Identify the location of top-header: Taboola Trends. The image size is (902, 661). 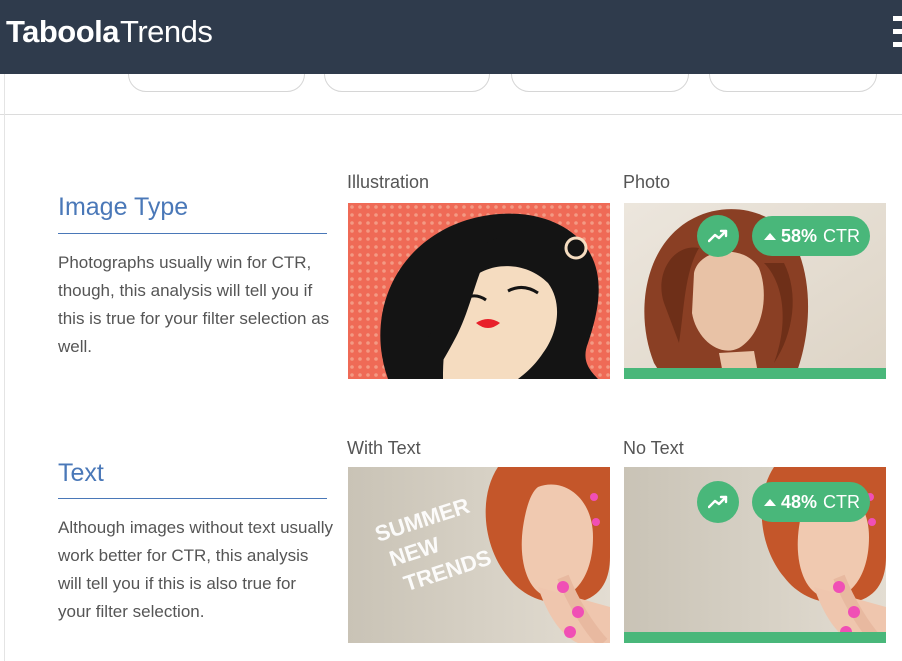
(451, 37).